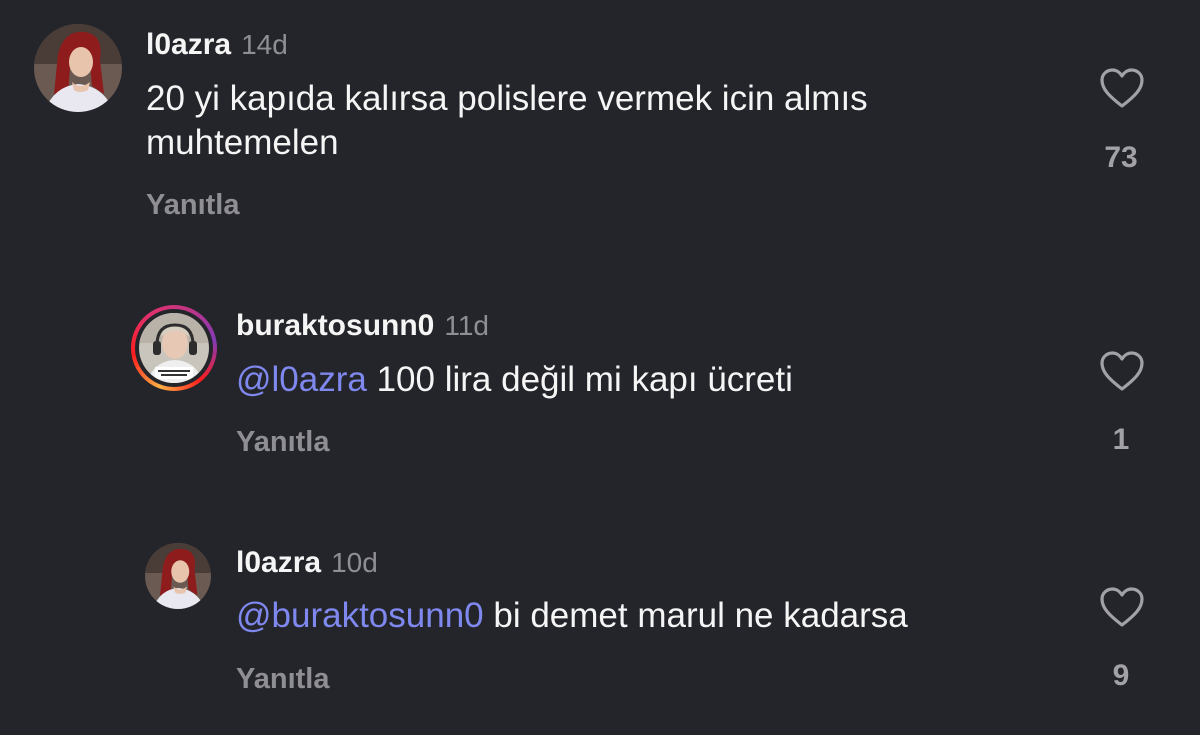  I want to click on timestamp: 10d, so click(354, 562).